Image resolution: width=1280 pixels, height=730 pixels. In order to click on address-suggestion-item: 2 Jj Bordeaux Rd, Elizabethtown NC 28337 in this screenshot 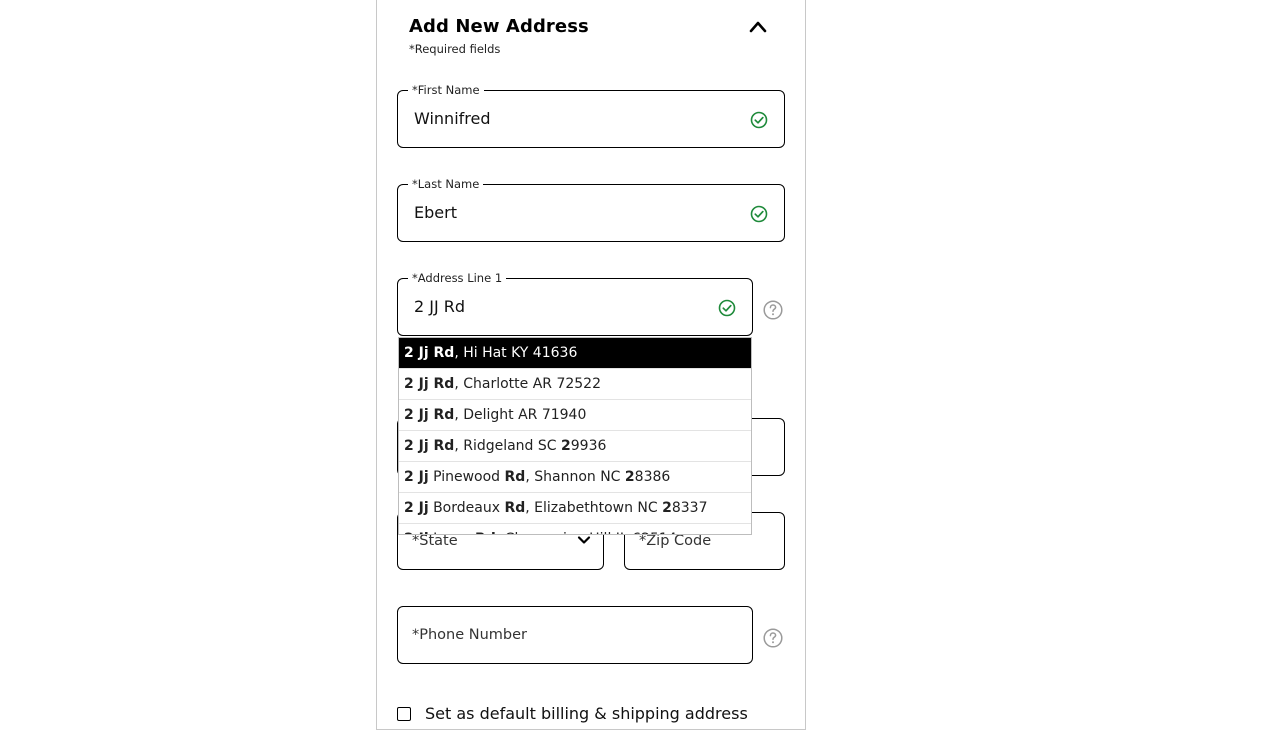, I will do `click(575, 508)`.